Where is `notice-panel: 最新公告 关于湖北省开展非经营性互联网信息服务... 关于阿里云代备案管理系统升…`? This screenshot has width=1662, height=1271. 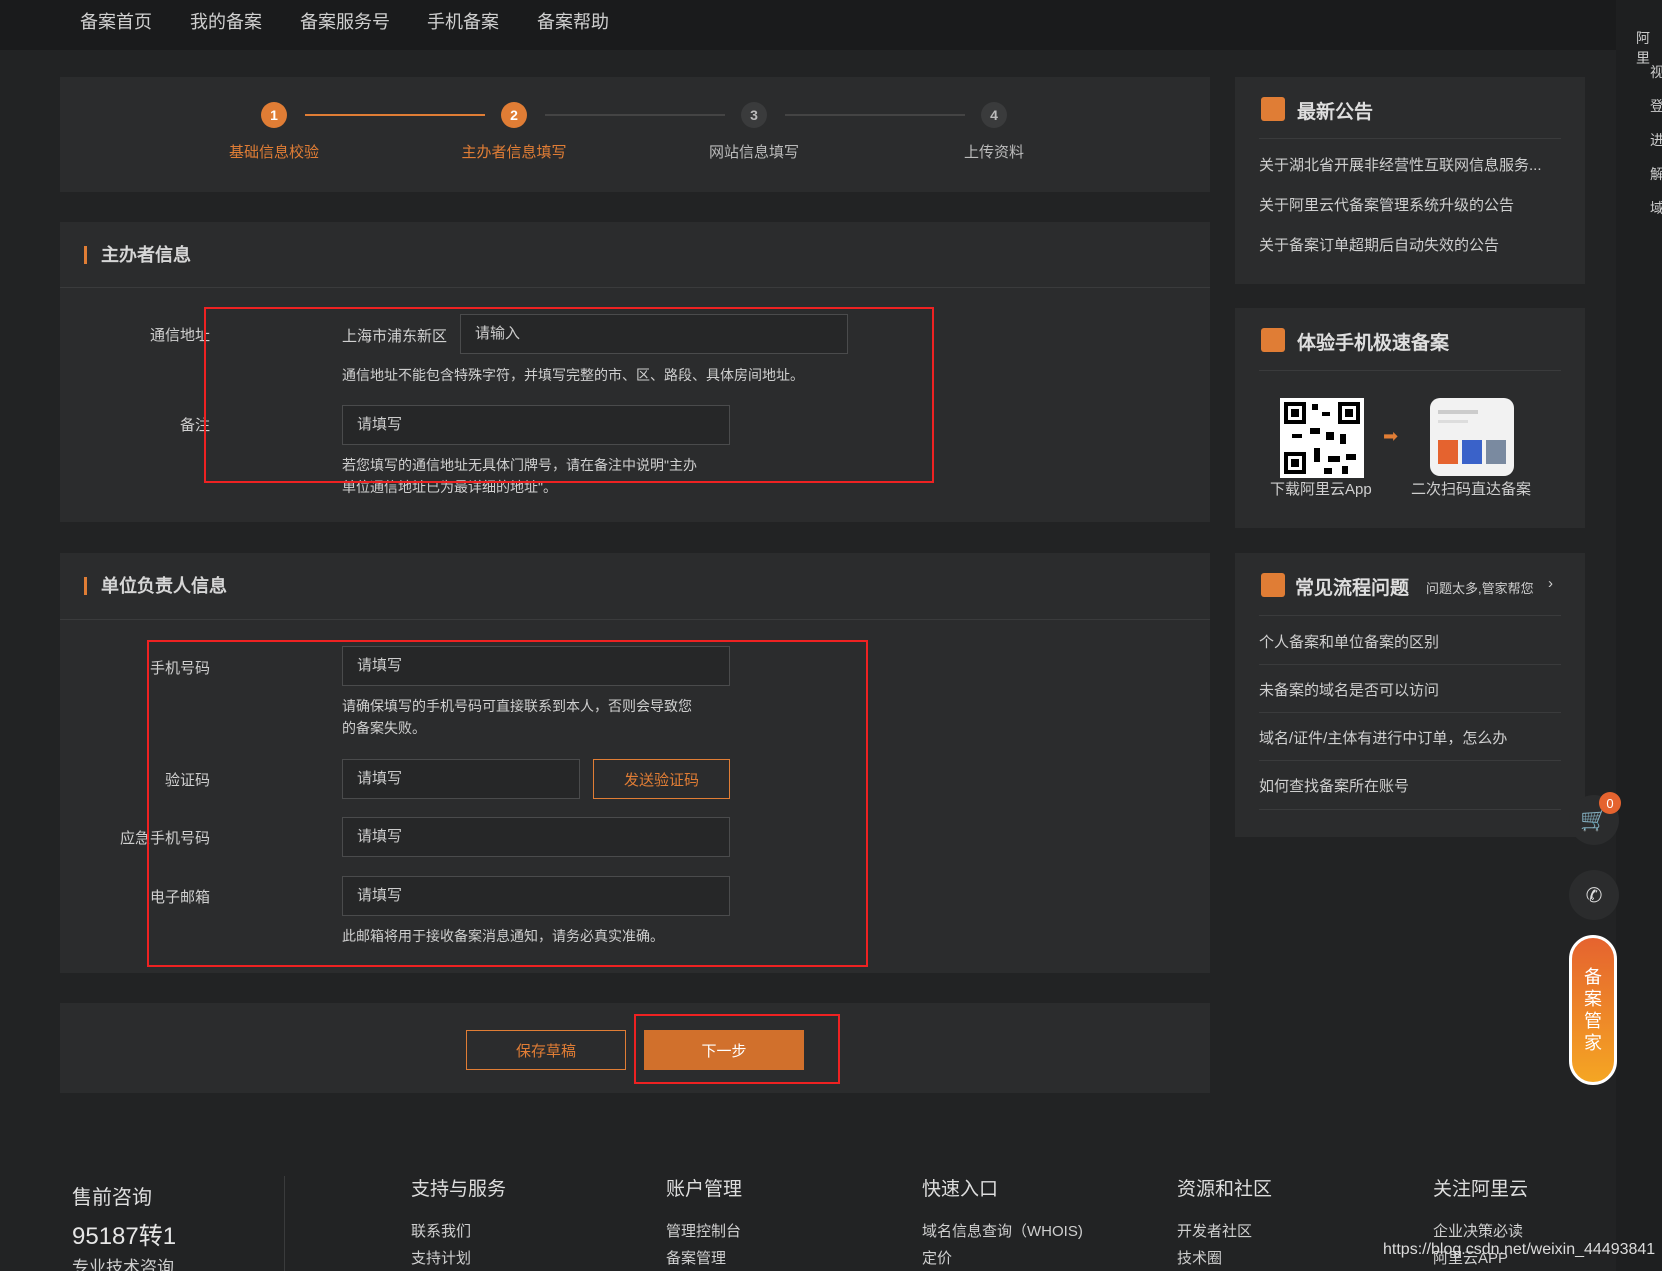 notice-panel: 最新公告 关于湖北省开展非经营性互联网信息服务... 关于阿里云代备案管理系统升… is located at coordinates (1410, 180).